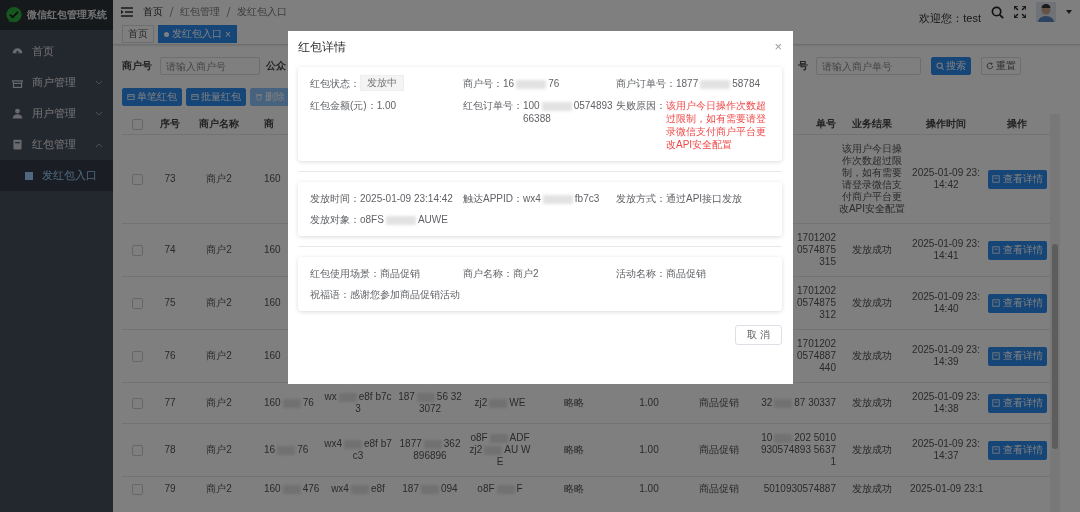  What do you see at coordinates (488, 273) in the screenshot?
I see `field-label: 商户名称：` at bounding box center [488, 273].